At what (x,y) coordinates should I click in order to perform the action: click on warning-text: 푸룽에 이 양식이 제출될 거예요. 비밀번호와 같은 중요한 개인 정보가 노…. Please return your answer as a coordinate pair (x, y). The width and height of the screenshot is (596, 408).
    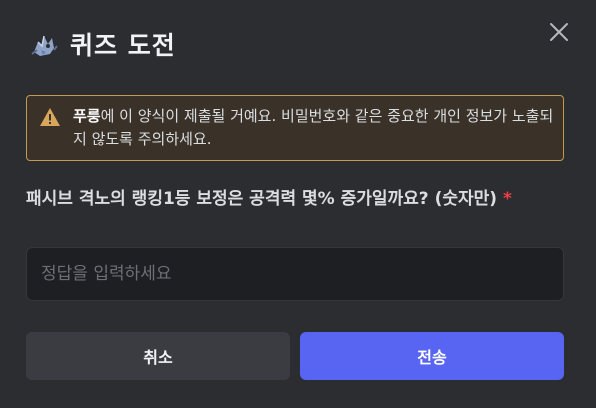
    Looking at the image, I should click on (315, 128).